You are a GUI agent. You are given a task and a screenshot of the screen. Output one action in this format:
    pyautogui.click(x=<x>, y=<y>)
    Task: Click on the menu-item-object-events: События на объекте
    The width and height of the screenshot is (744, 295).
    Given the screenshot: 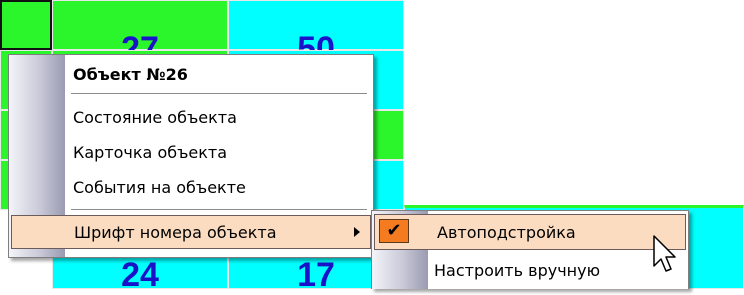 What is the action you would take?
    pyautogui.click(x=191, y=188)
    